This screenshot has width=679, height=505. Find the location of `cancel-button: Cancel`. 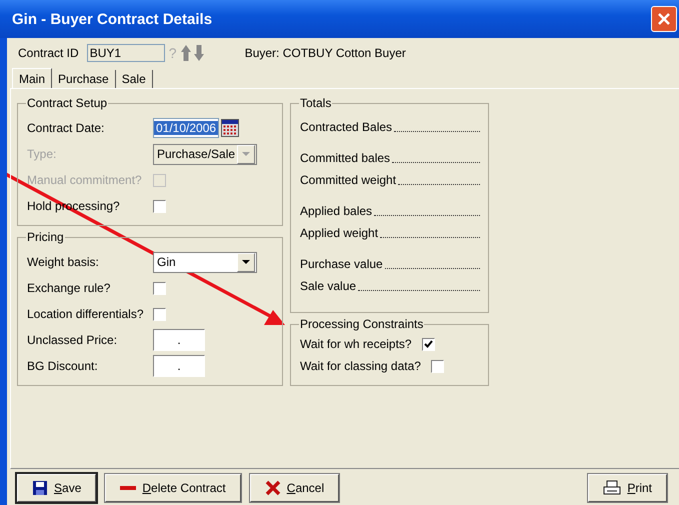

cancel-button: Cancel is located at coordinates (295, 488).